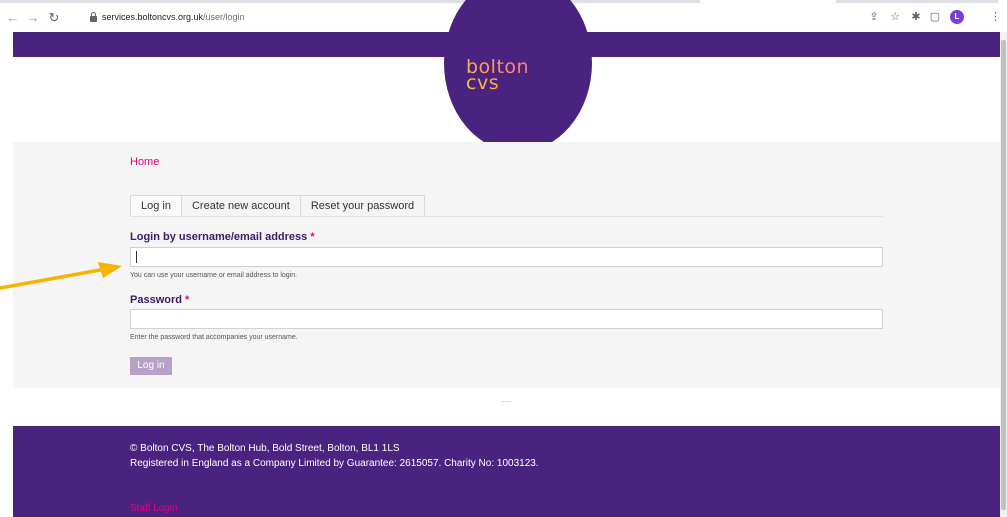 This screenshot has height=517, width=1007. What do you see at coordinates (155, 206) in the screenshot?
I see `tab-log-in: Log in` at bounding box center [155, 206].